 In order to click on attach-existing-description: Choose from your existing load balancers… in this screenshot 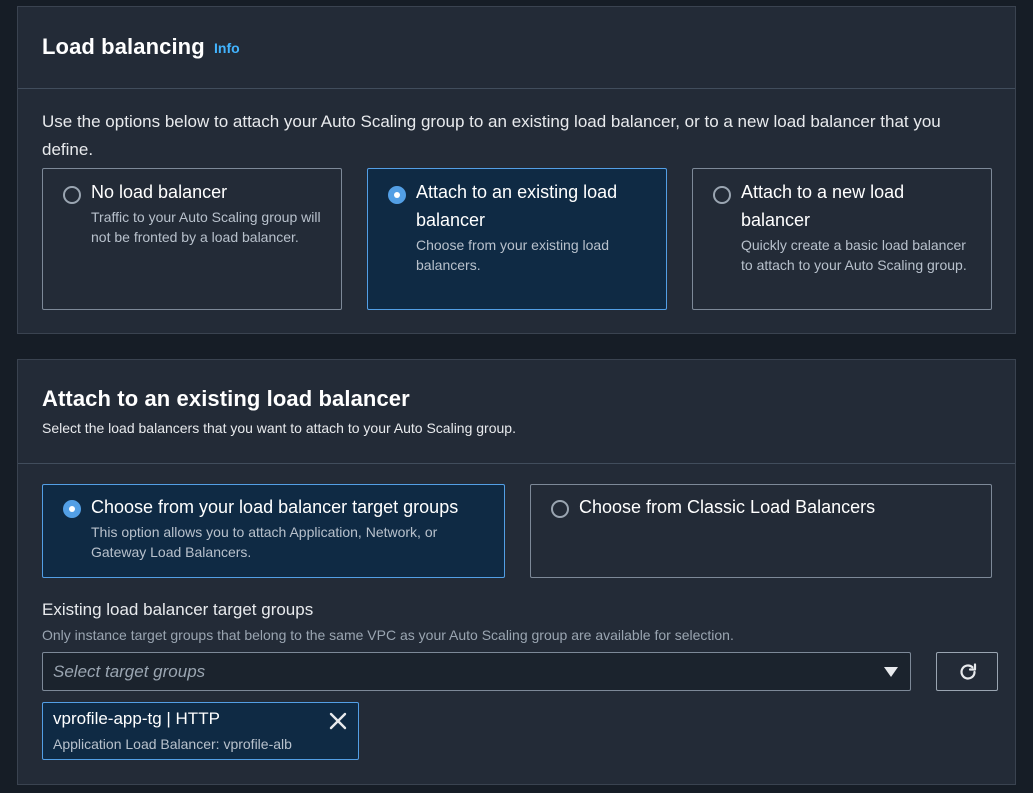, I will do `click(512, 255)`.